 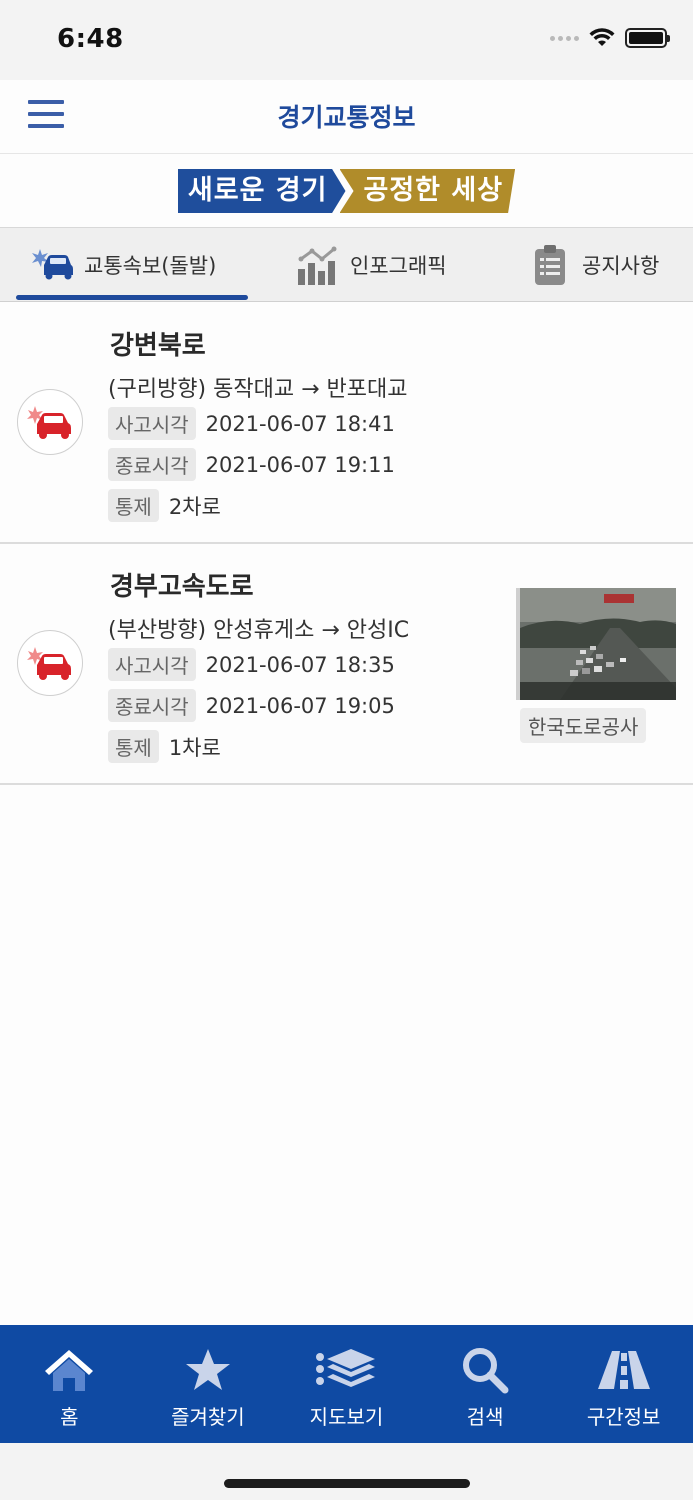 I want to click on app-header: 경기교통정보, so click(x=346, y=117).